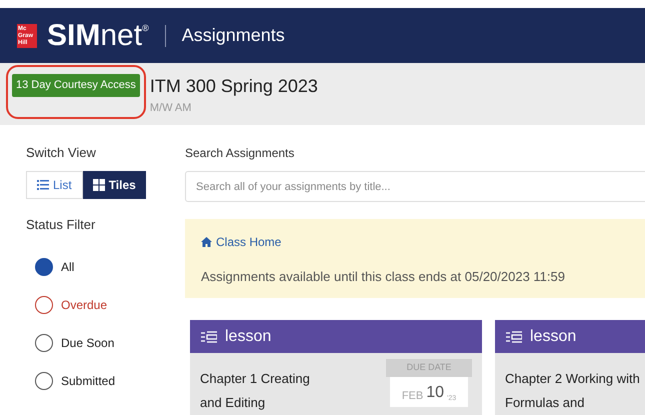 The image size is (645, 415). Describe the element at coordinates (87, 343) in the screenshot. I see `filter-label: Due Soon` at that location.